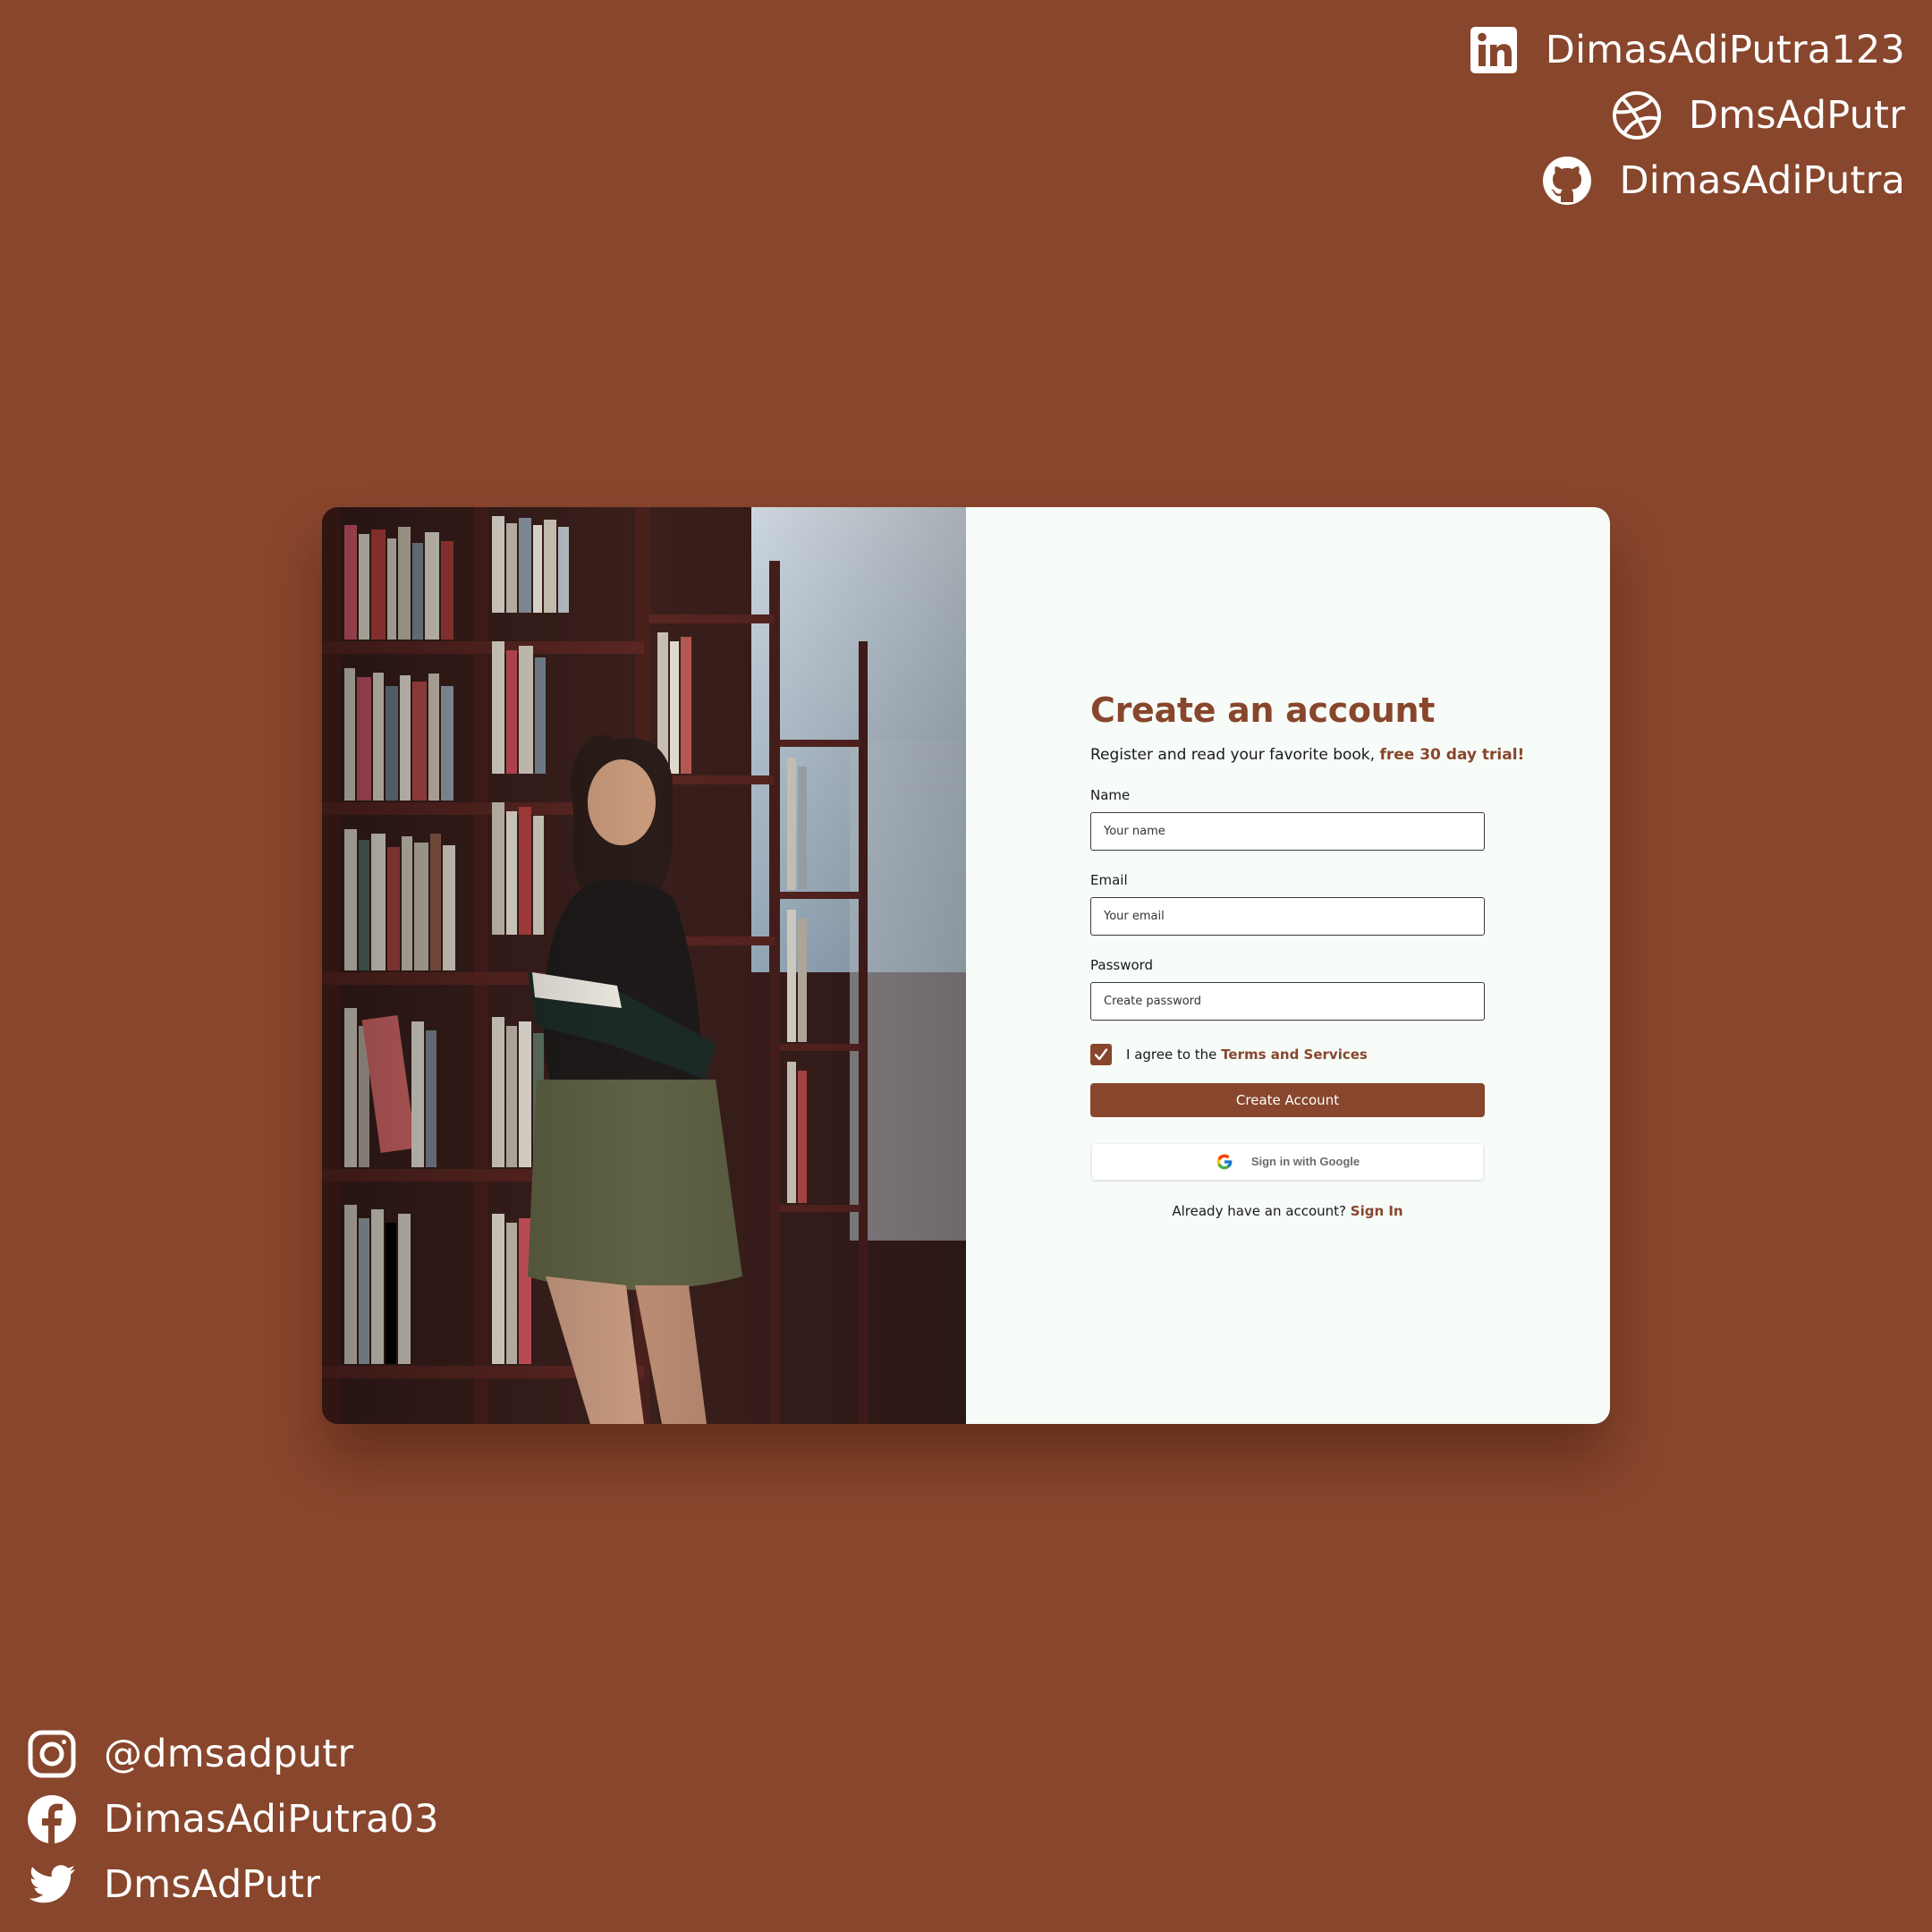  I want to click on signin-link: Sign In, so click(1377, 1211).